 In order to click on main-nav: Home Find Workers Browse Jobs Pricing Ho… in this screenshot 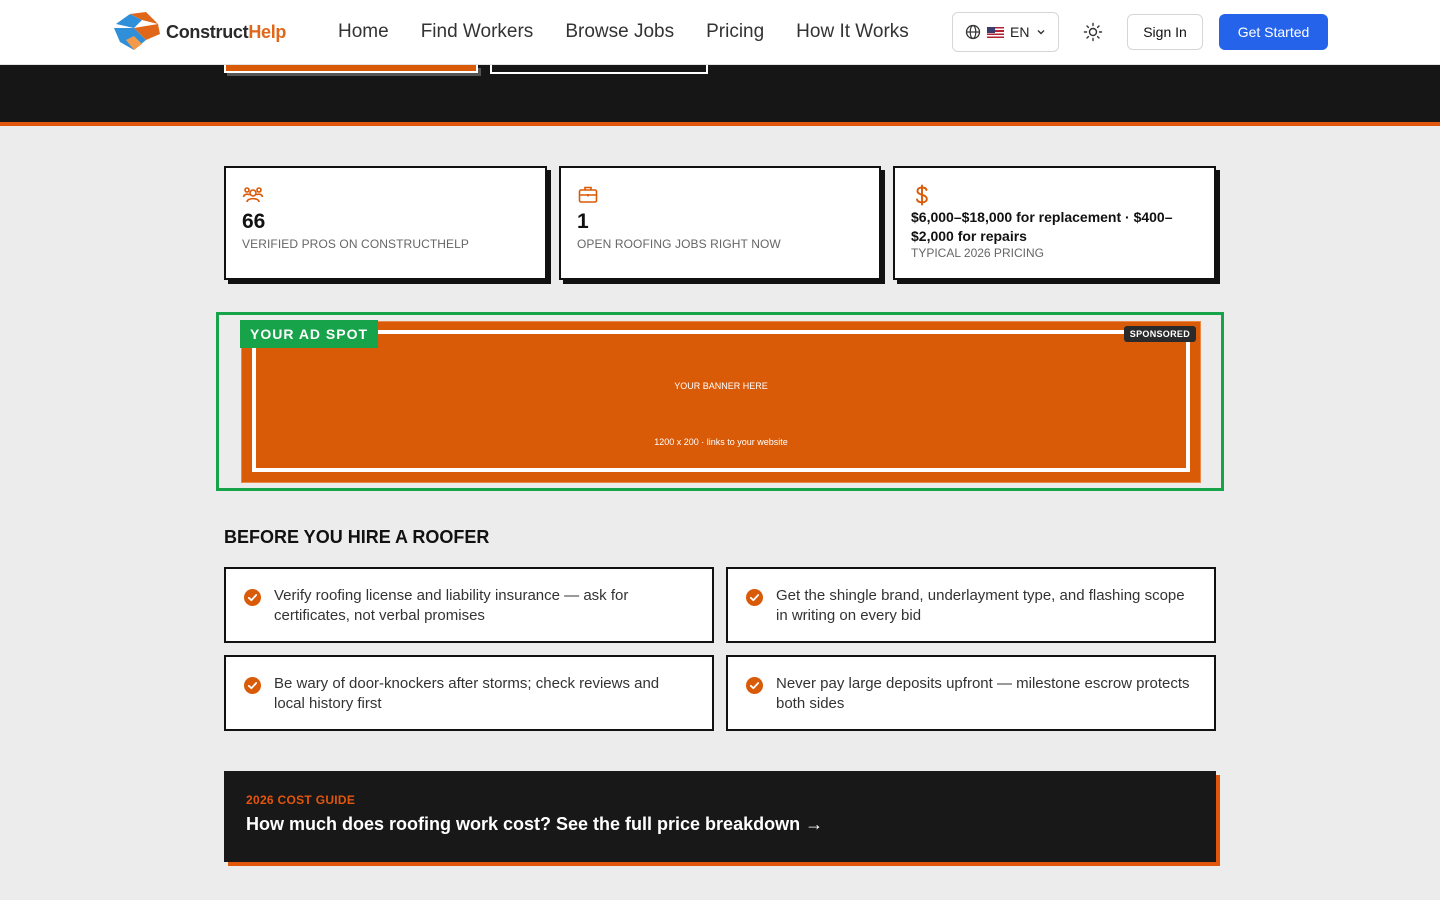, I will do `click(639, 32)`.